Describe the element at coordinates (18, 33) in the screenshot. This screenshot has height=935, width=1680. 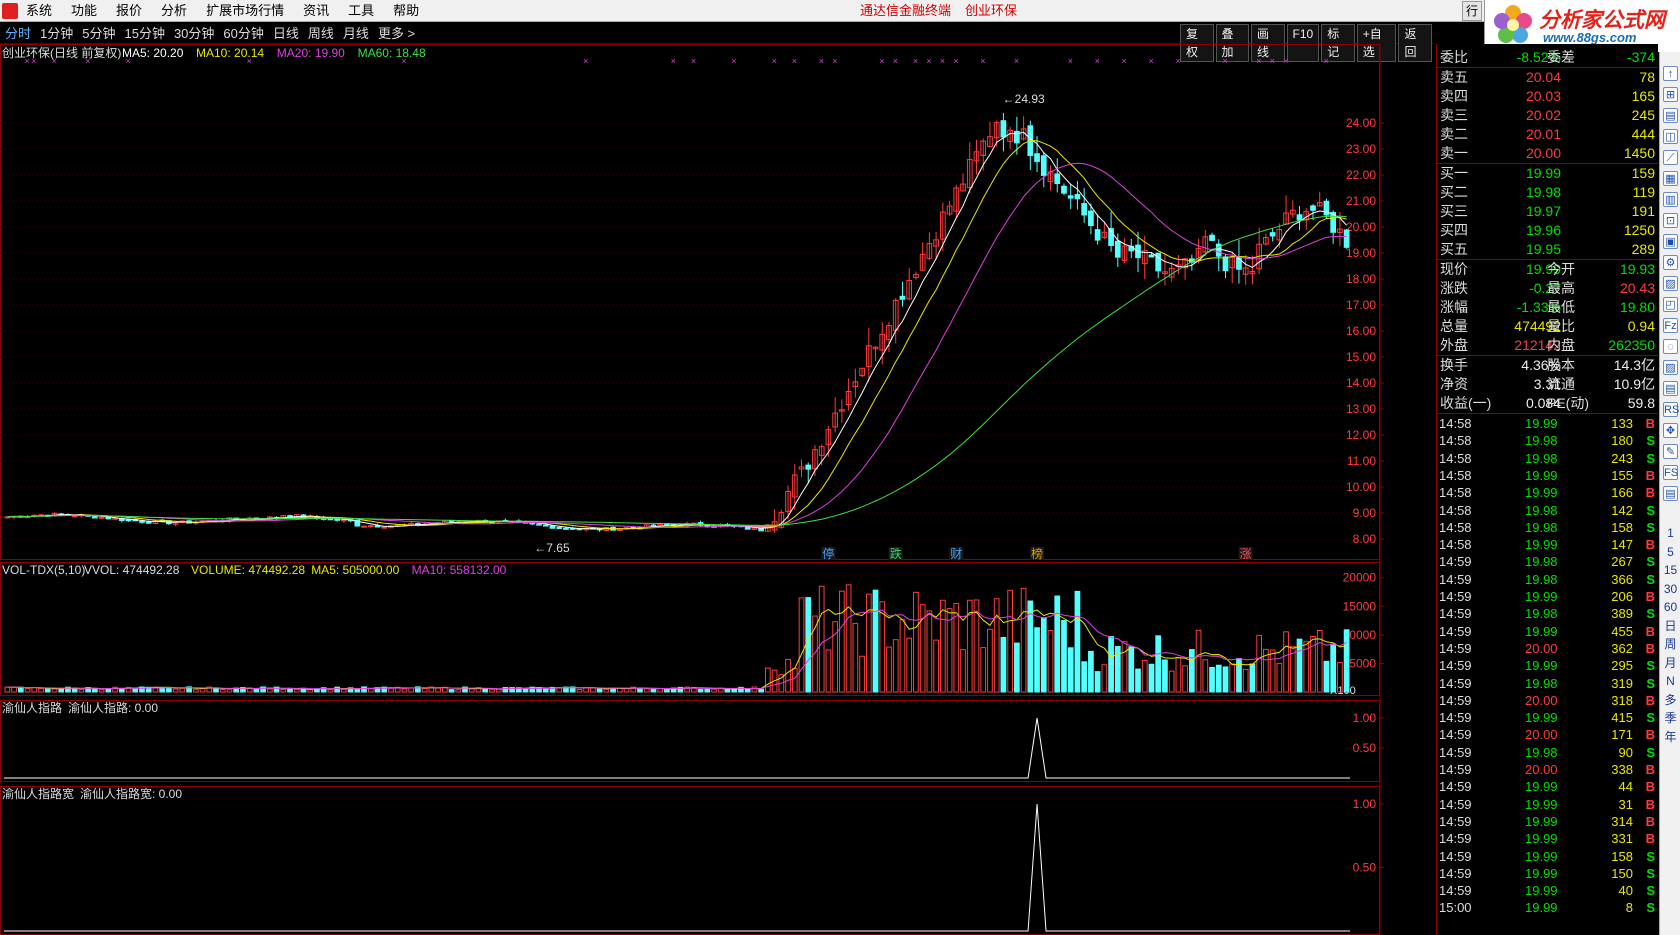
I see `tab-period-0: 分时` at that location.